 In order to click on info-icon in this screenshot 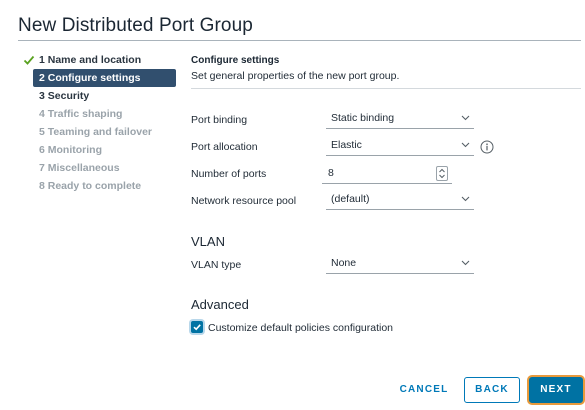, I will do `click(487, 147)`.